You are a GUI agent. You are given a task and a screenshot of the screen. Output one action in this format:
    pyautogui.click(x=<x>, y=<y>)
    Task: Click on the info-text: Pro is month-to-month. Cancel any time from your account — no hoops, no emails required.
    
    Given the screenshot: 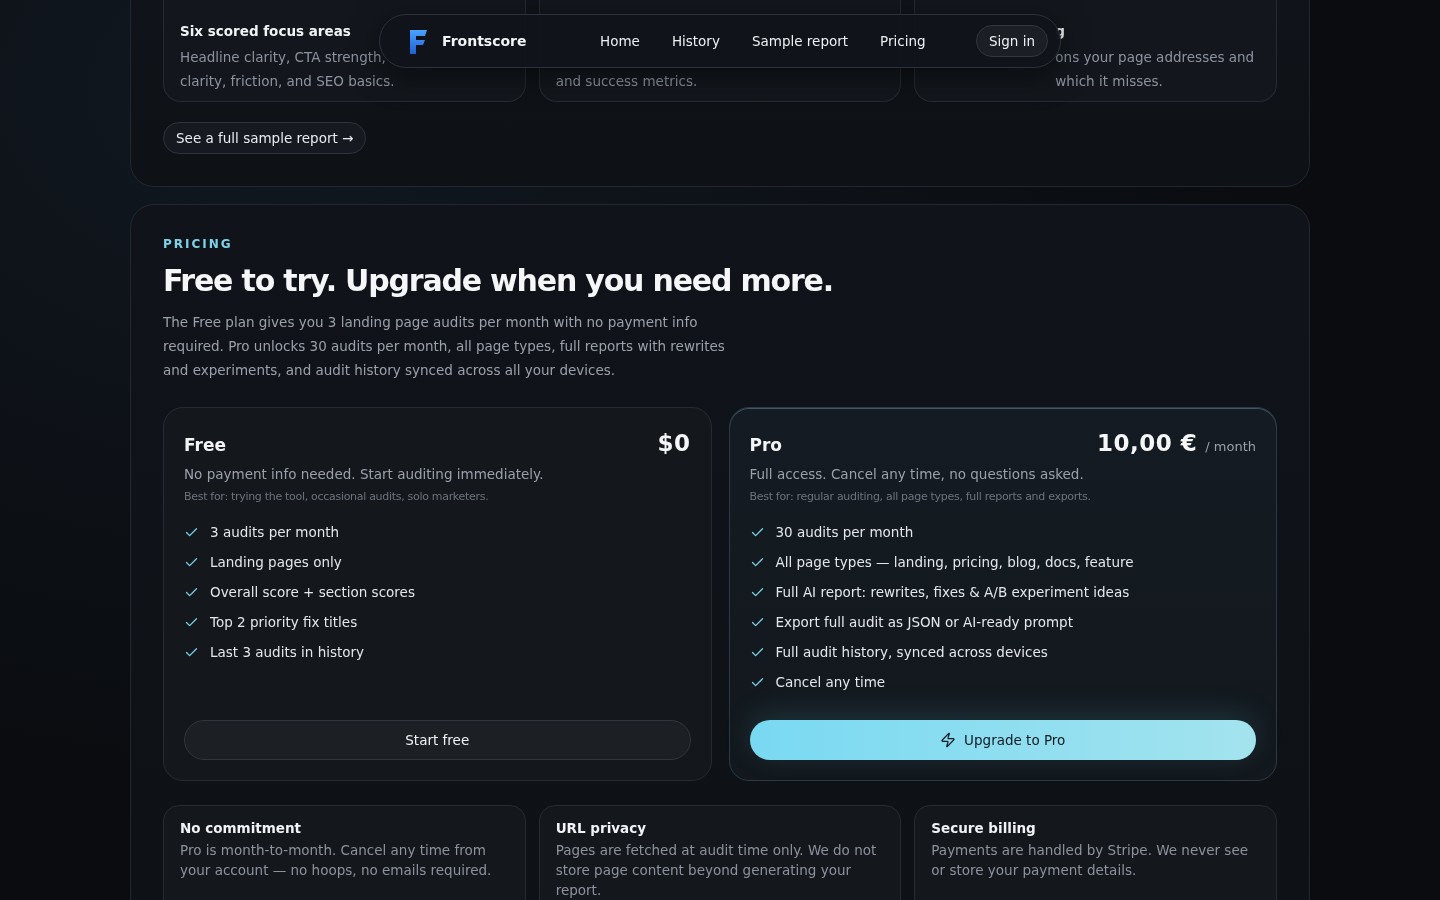 What is the action you would take?
    pyautogui.click(x=336, y=860)
    